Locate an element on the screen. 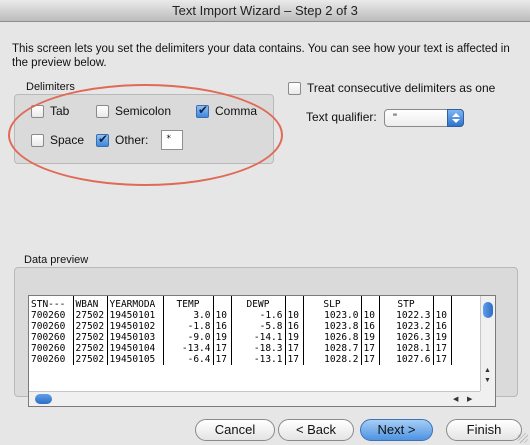  preview-cell: -9.0 is located at coordinates (188, 337).